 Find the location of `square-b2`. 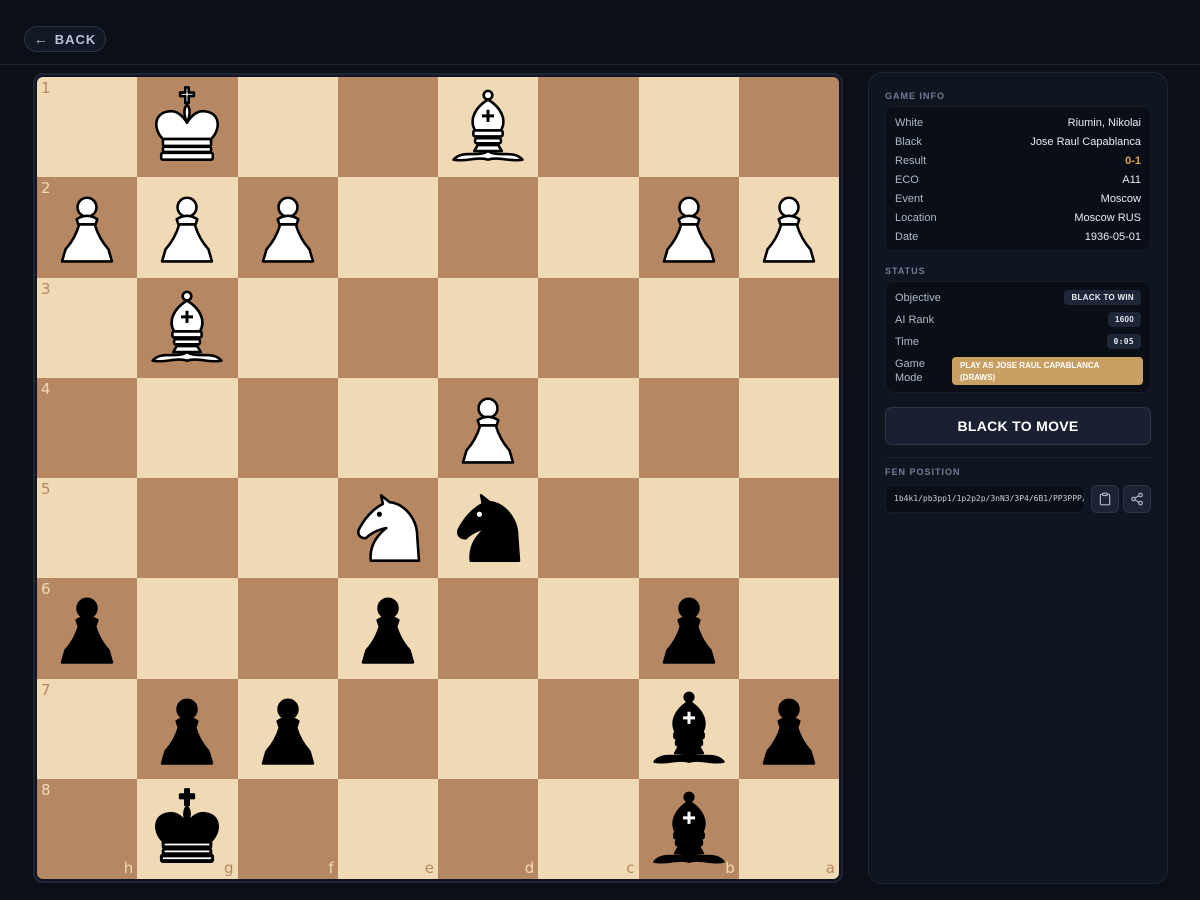

square-b2 is located at coordinates (688, 227).